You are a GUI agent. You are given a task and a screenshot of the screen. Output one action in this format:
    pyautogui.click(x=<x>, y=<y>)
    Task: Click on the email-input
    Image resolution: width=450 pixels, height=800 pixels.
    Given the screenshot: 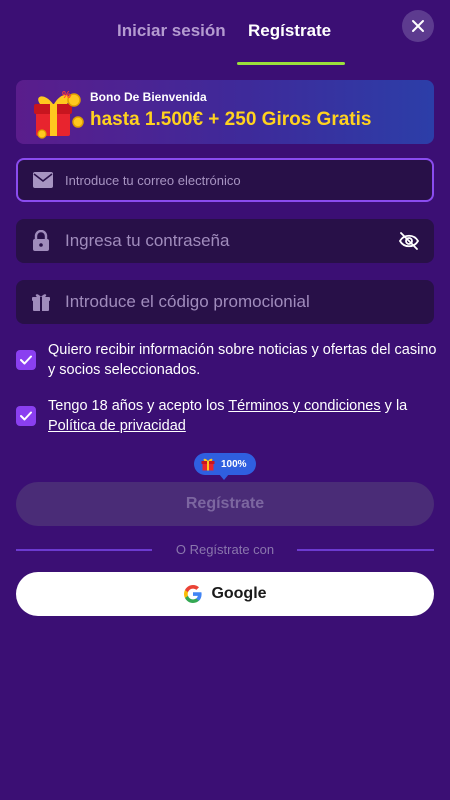 What is the action you would take?
    pyautogui.click(x=225, y=180)
    